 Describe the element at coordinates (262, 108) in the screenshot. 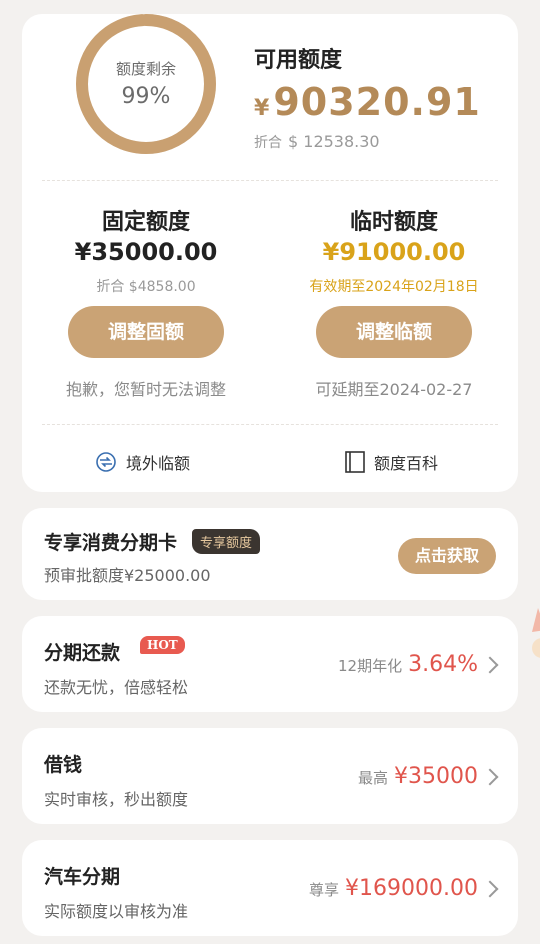

I see `currency-symbol: ¥` at that location.